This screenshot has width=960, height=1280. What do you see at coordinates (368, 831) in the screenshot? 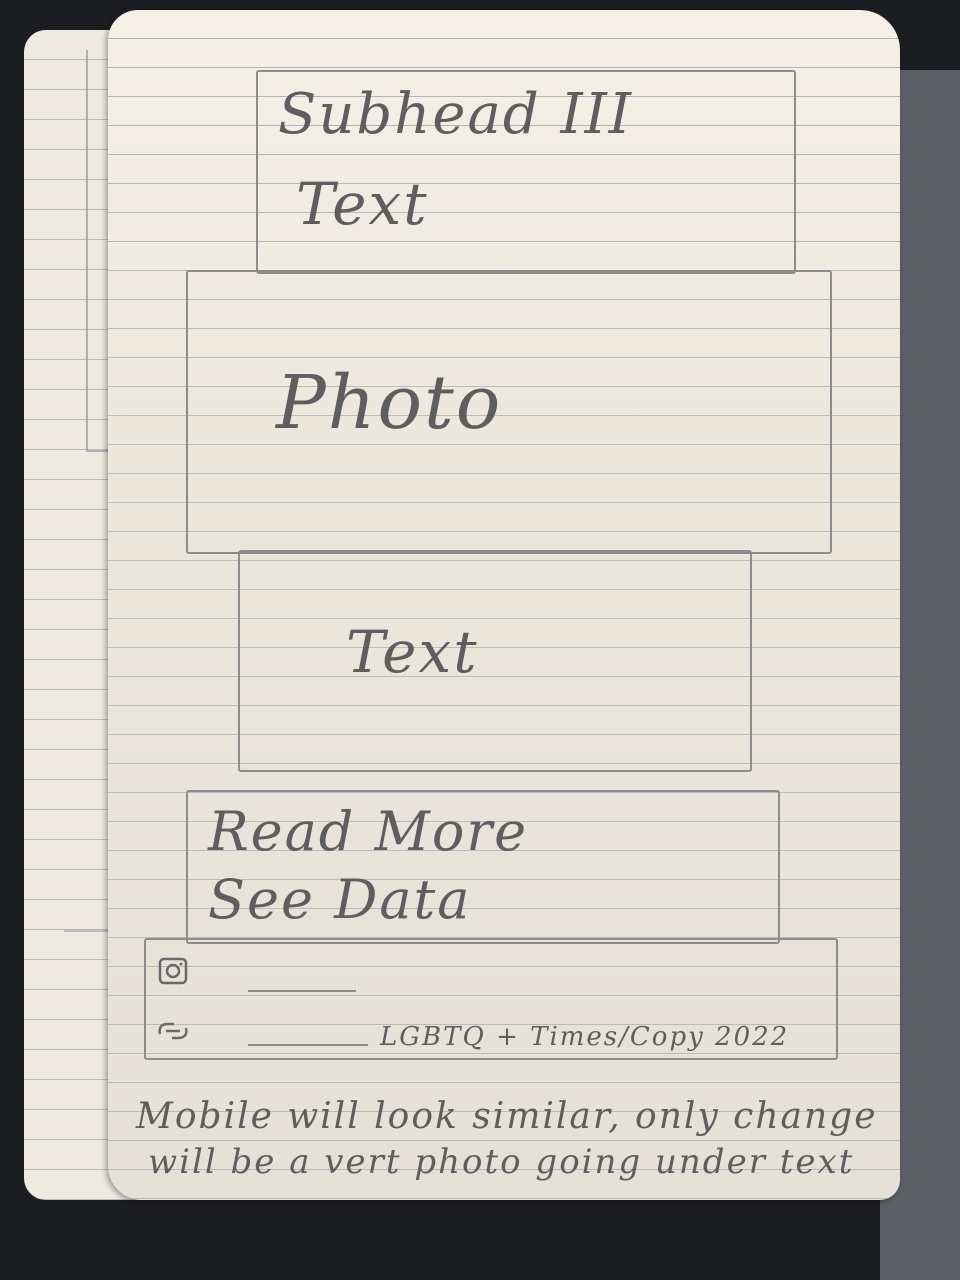
I see `read-more-link: Read More` at bounding box center [368, 831].